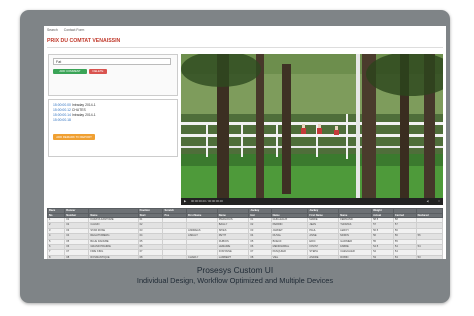 This screenshot has height=316, width=474. I want to click on log-time: 15:00:00.12, so click(62, 110).